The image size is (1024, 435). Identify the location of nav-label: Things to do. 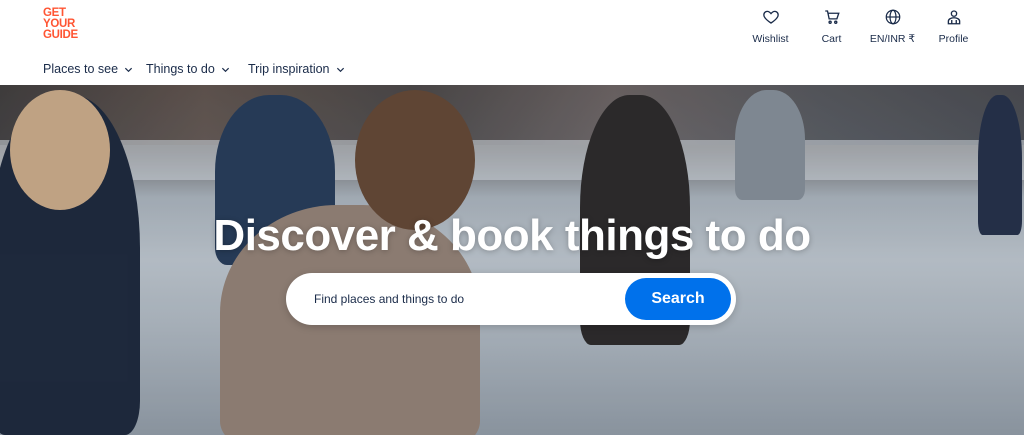
(180, 69).